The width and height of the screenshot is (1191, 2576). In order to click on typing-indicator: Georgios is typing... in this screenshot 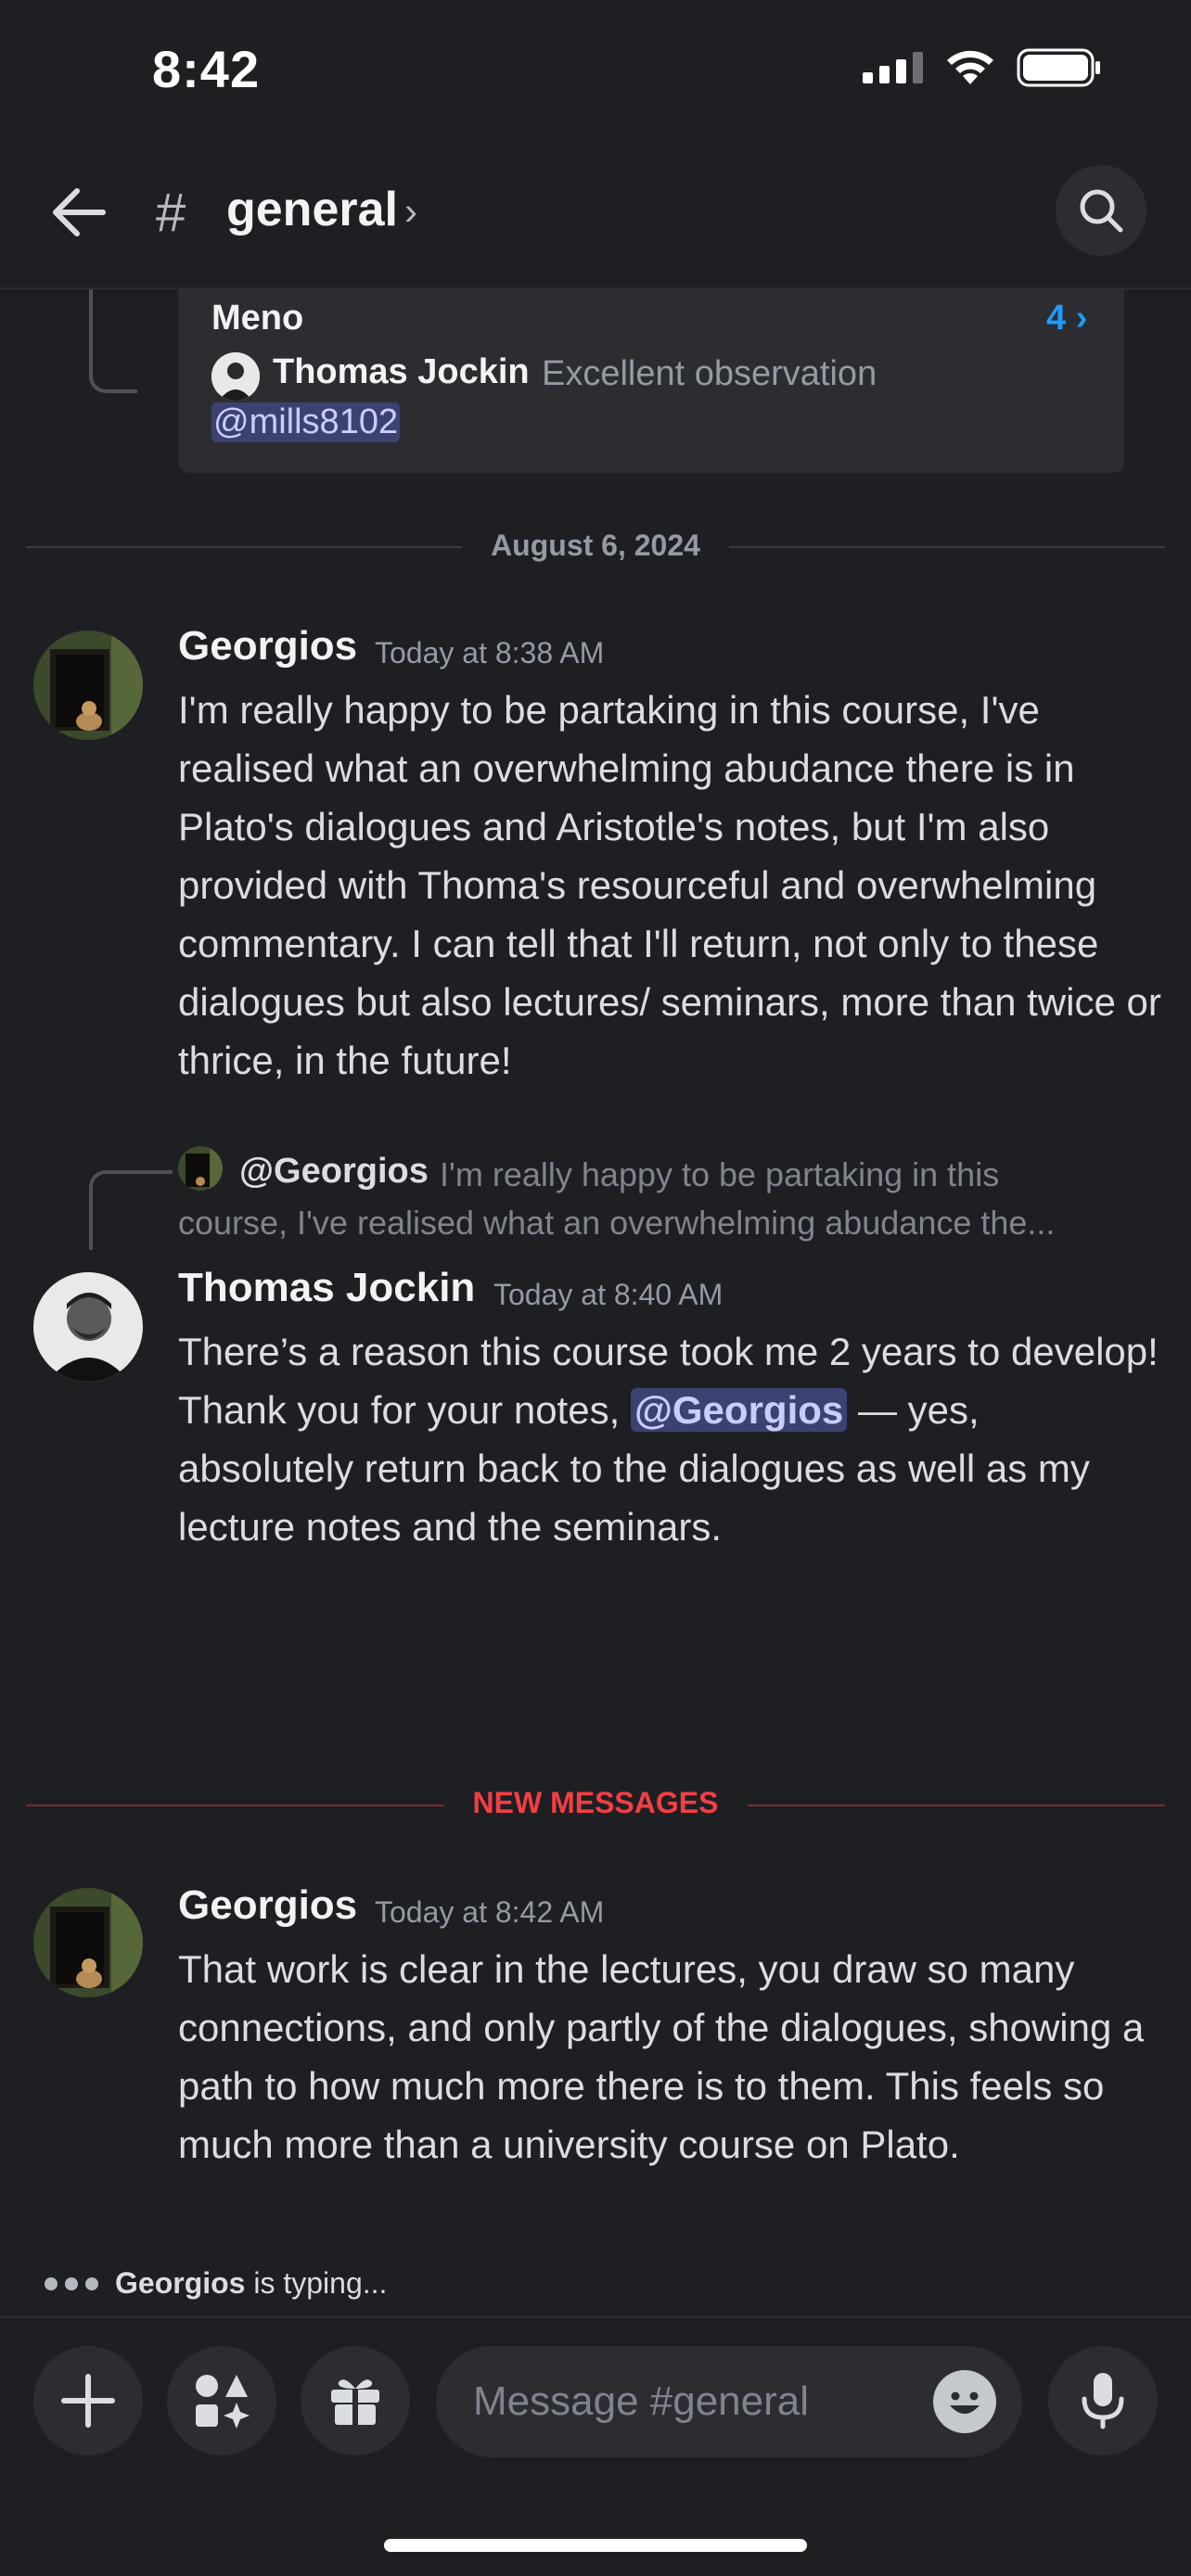, I will do `click(216, 2284)`.